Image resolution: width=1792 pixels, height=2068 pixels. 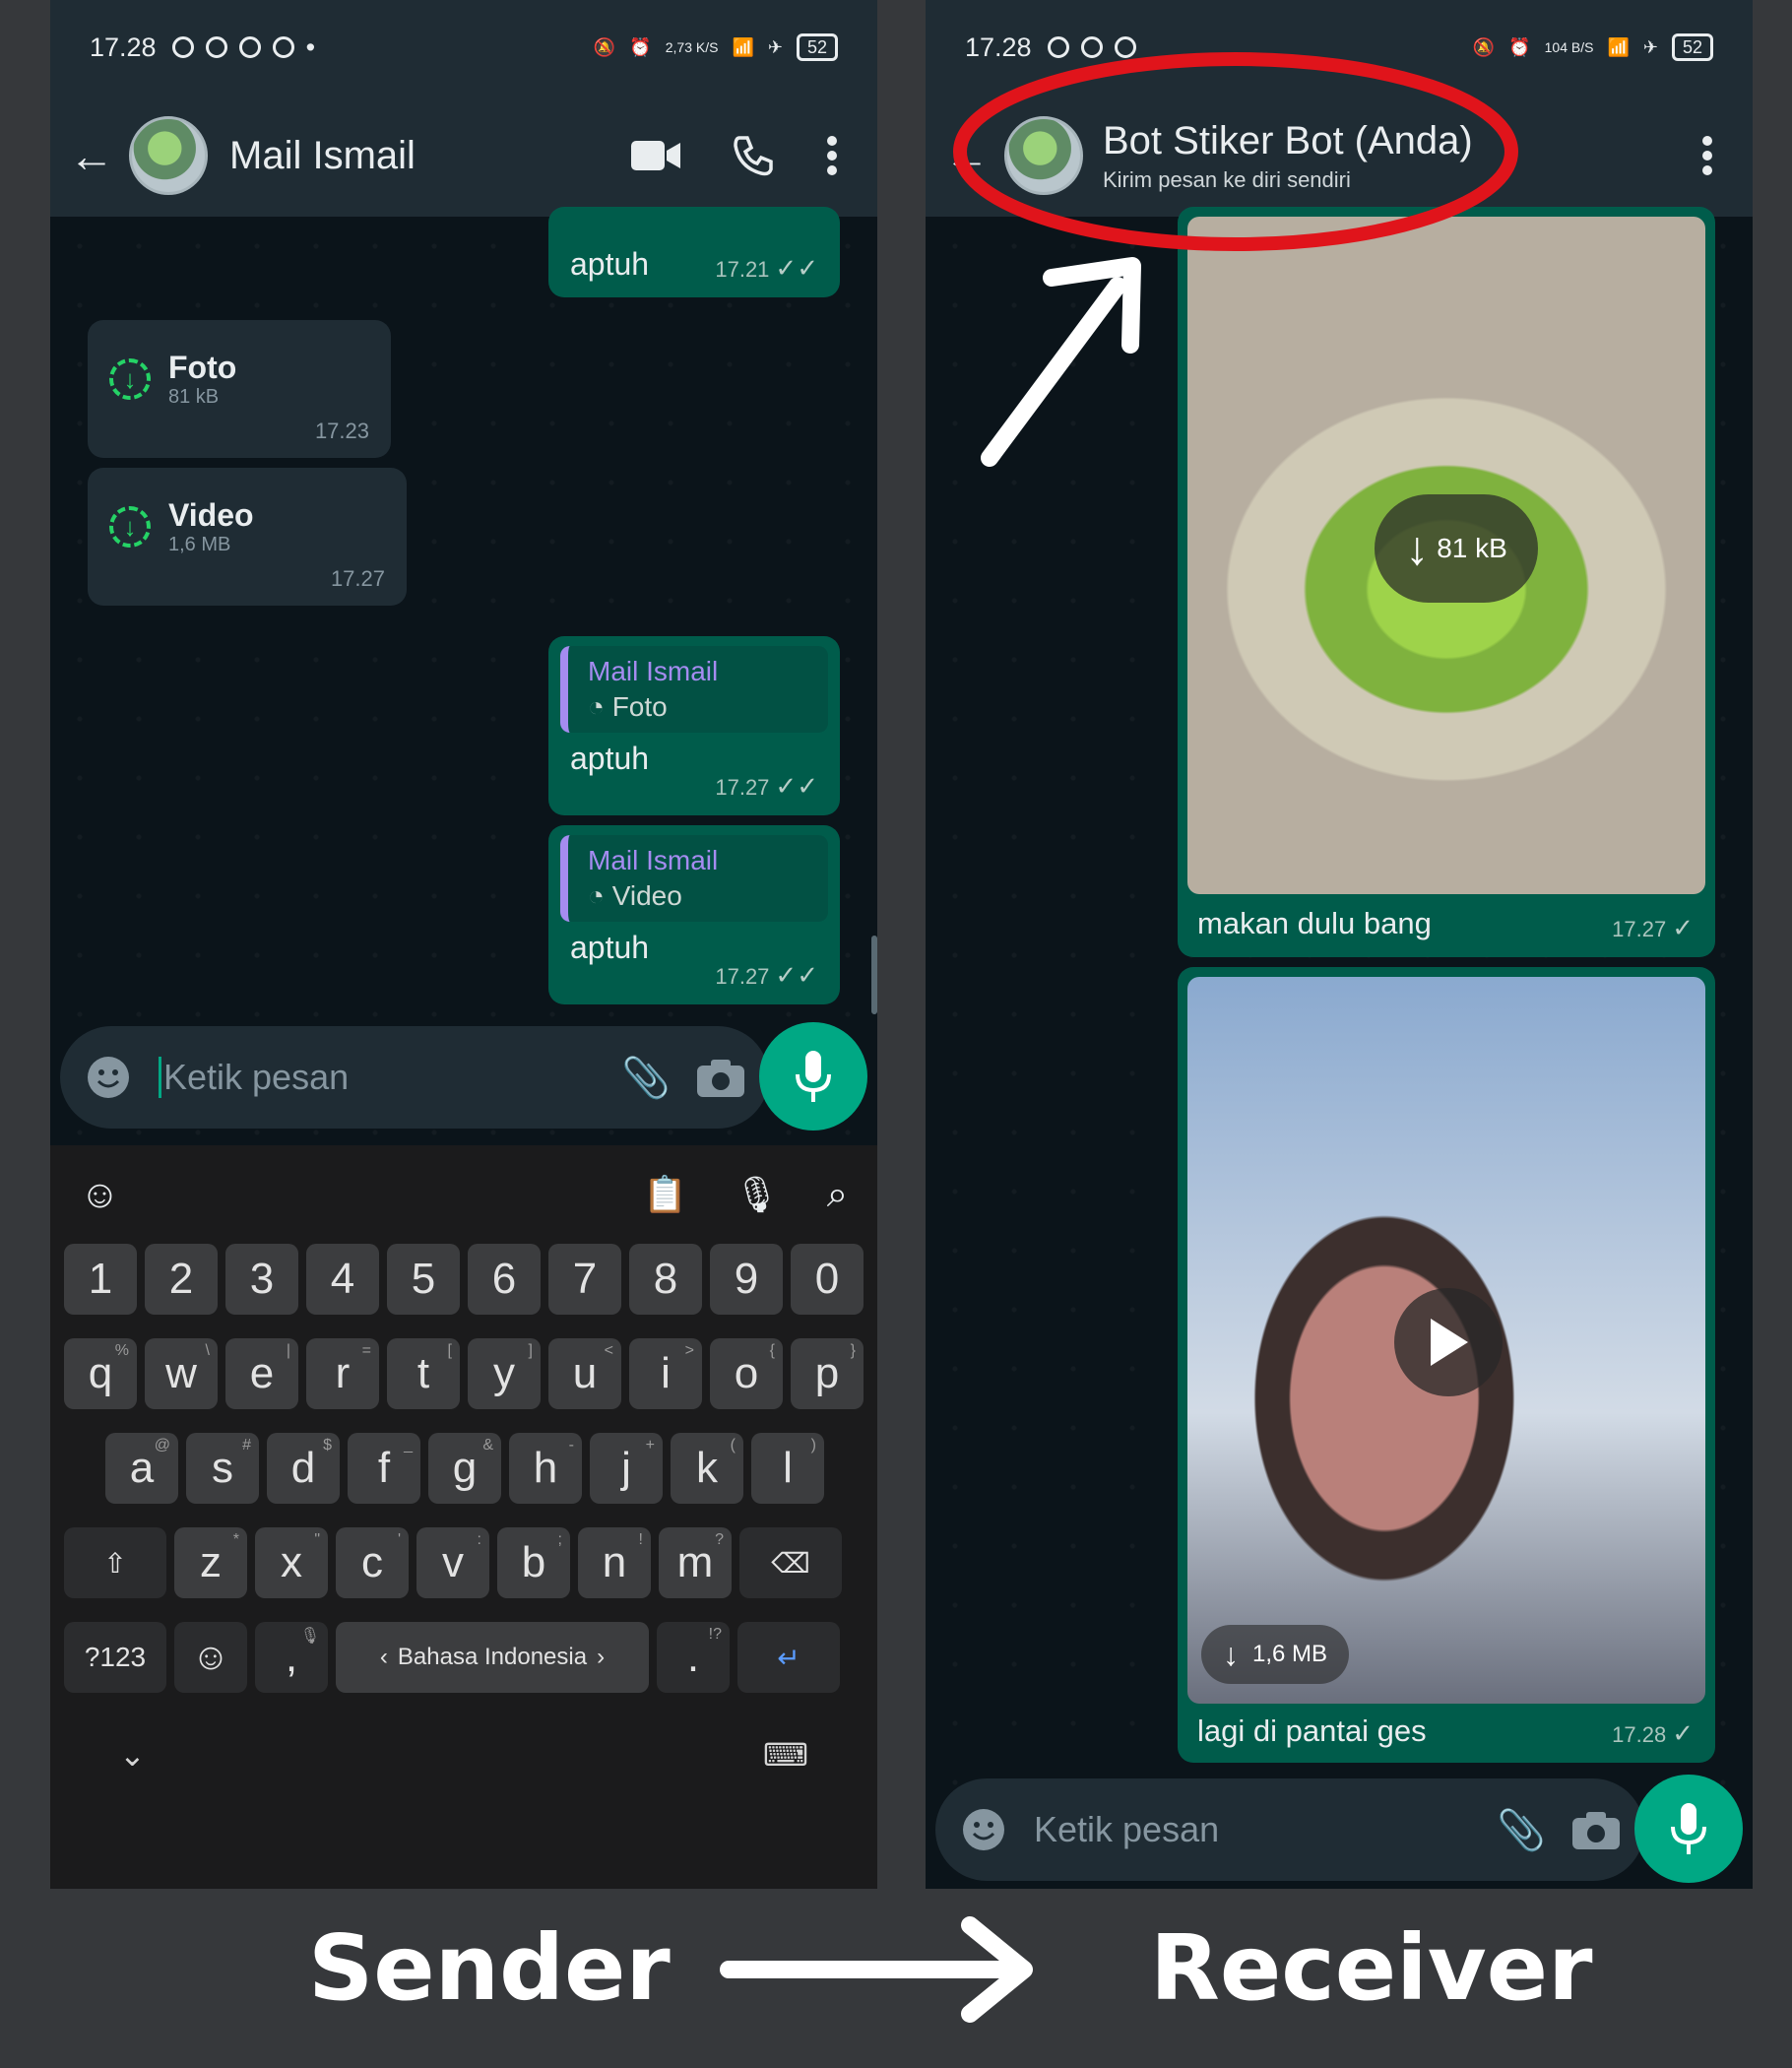 What do you see at coordinates (342, 1373) in the screenshot?
I see `letter-key-r: = r` at bounding box center [342, 1373].